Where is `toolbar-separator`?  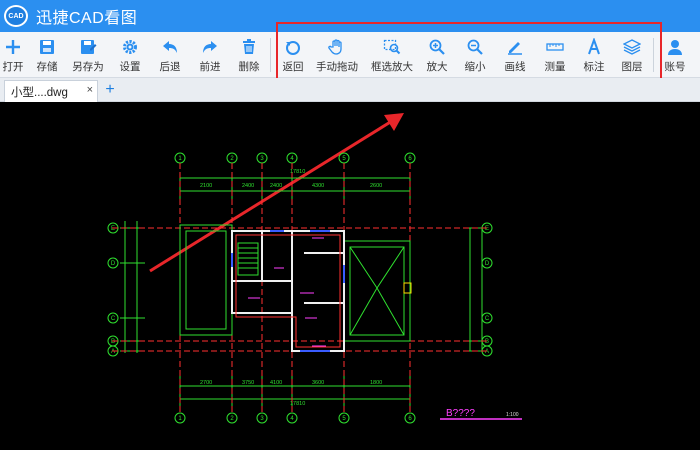
toolbar-separator is located at coordinates (270, 55).